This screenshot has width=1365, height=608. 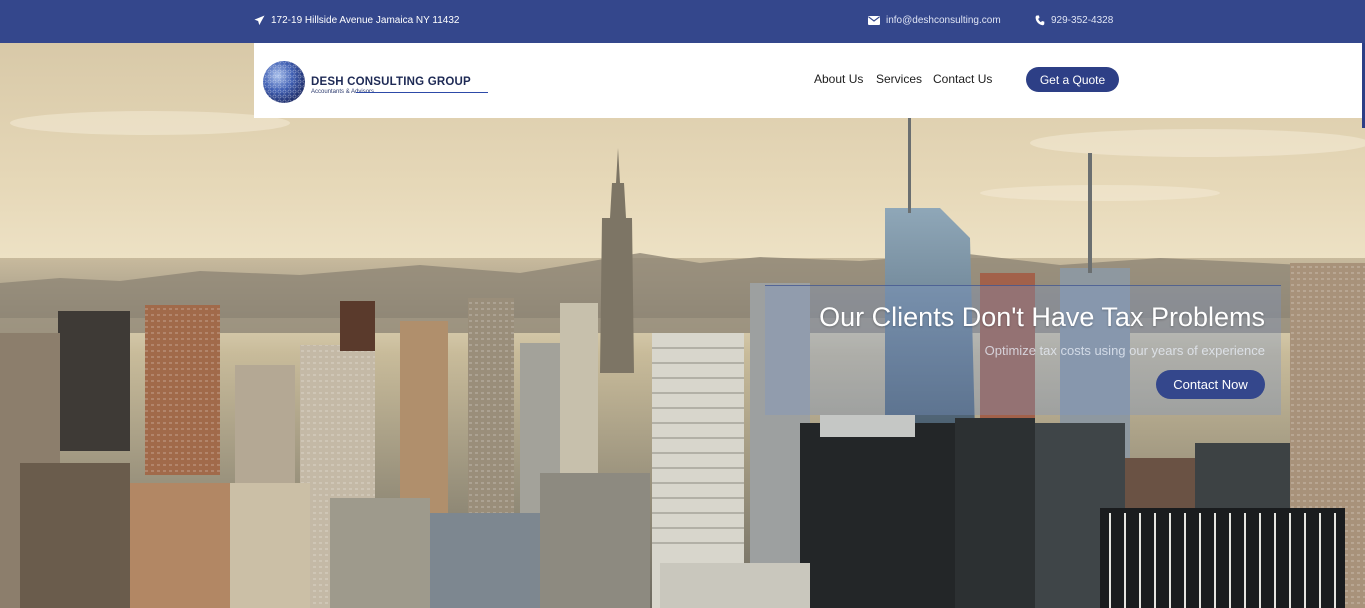 What do you see at coordinates (284, 82) in the screenshot?
I see `globe-logo-icon` at bounding box center [284, 82].